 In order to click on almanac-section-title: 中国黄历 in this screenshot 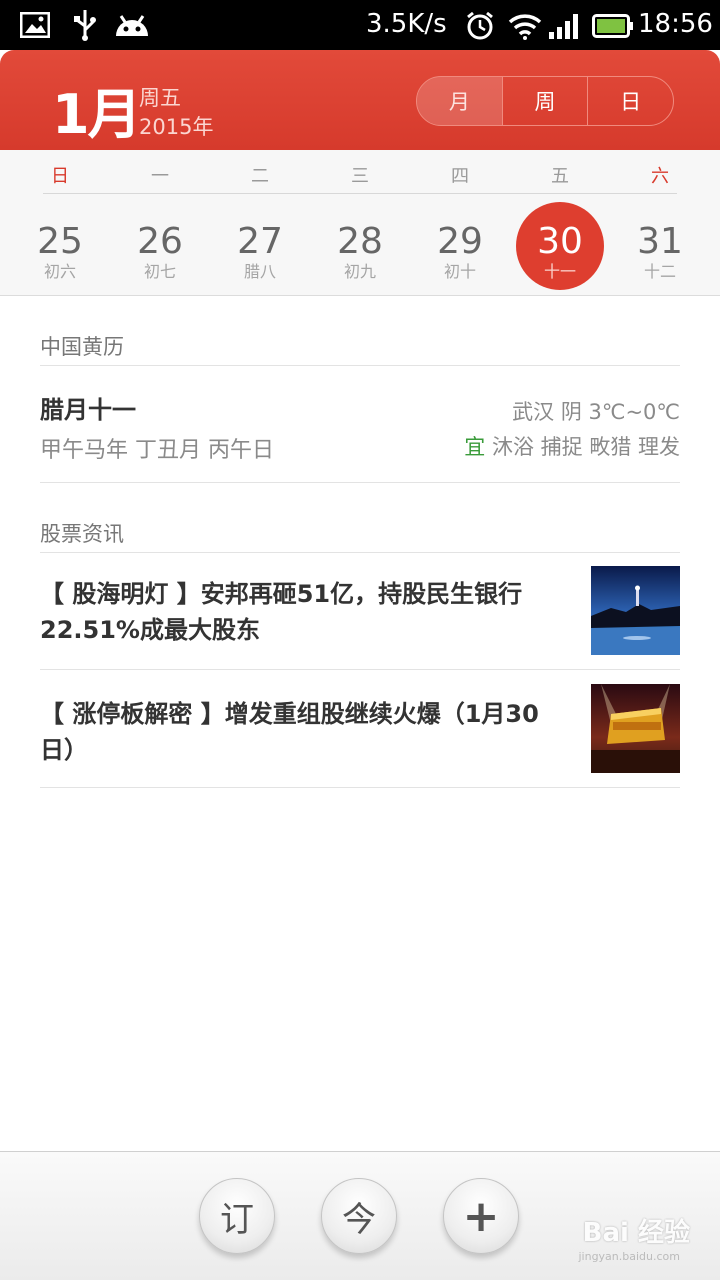, I will do `click(82, 347)`.